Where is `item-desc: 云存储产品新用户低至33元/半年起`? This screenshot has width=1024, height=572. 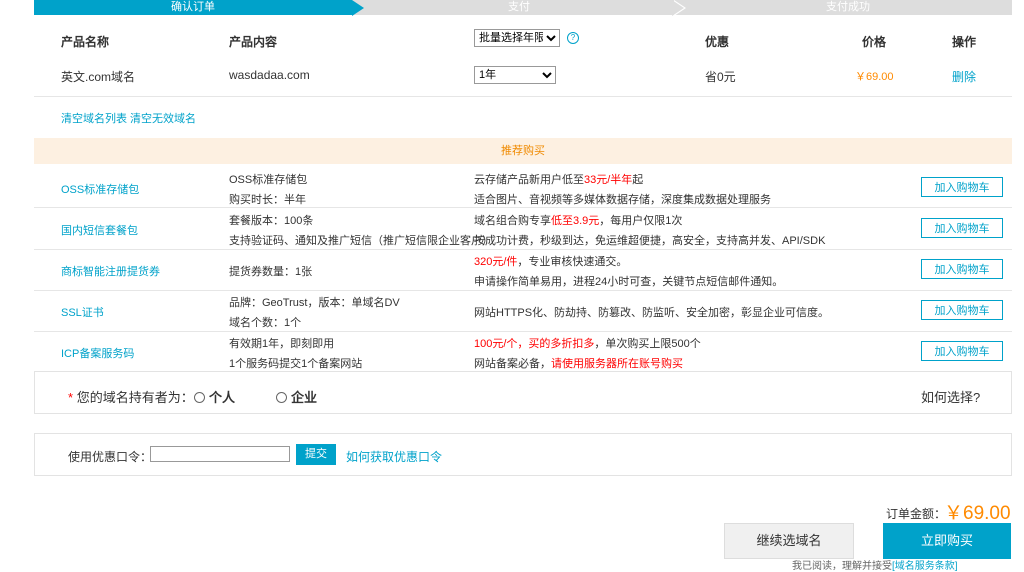
item-desc: 云存储产品新用户低至33元/半年起 is located at coordinates (559, 180).